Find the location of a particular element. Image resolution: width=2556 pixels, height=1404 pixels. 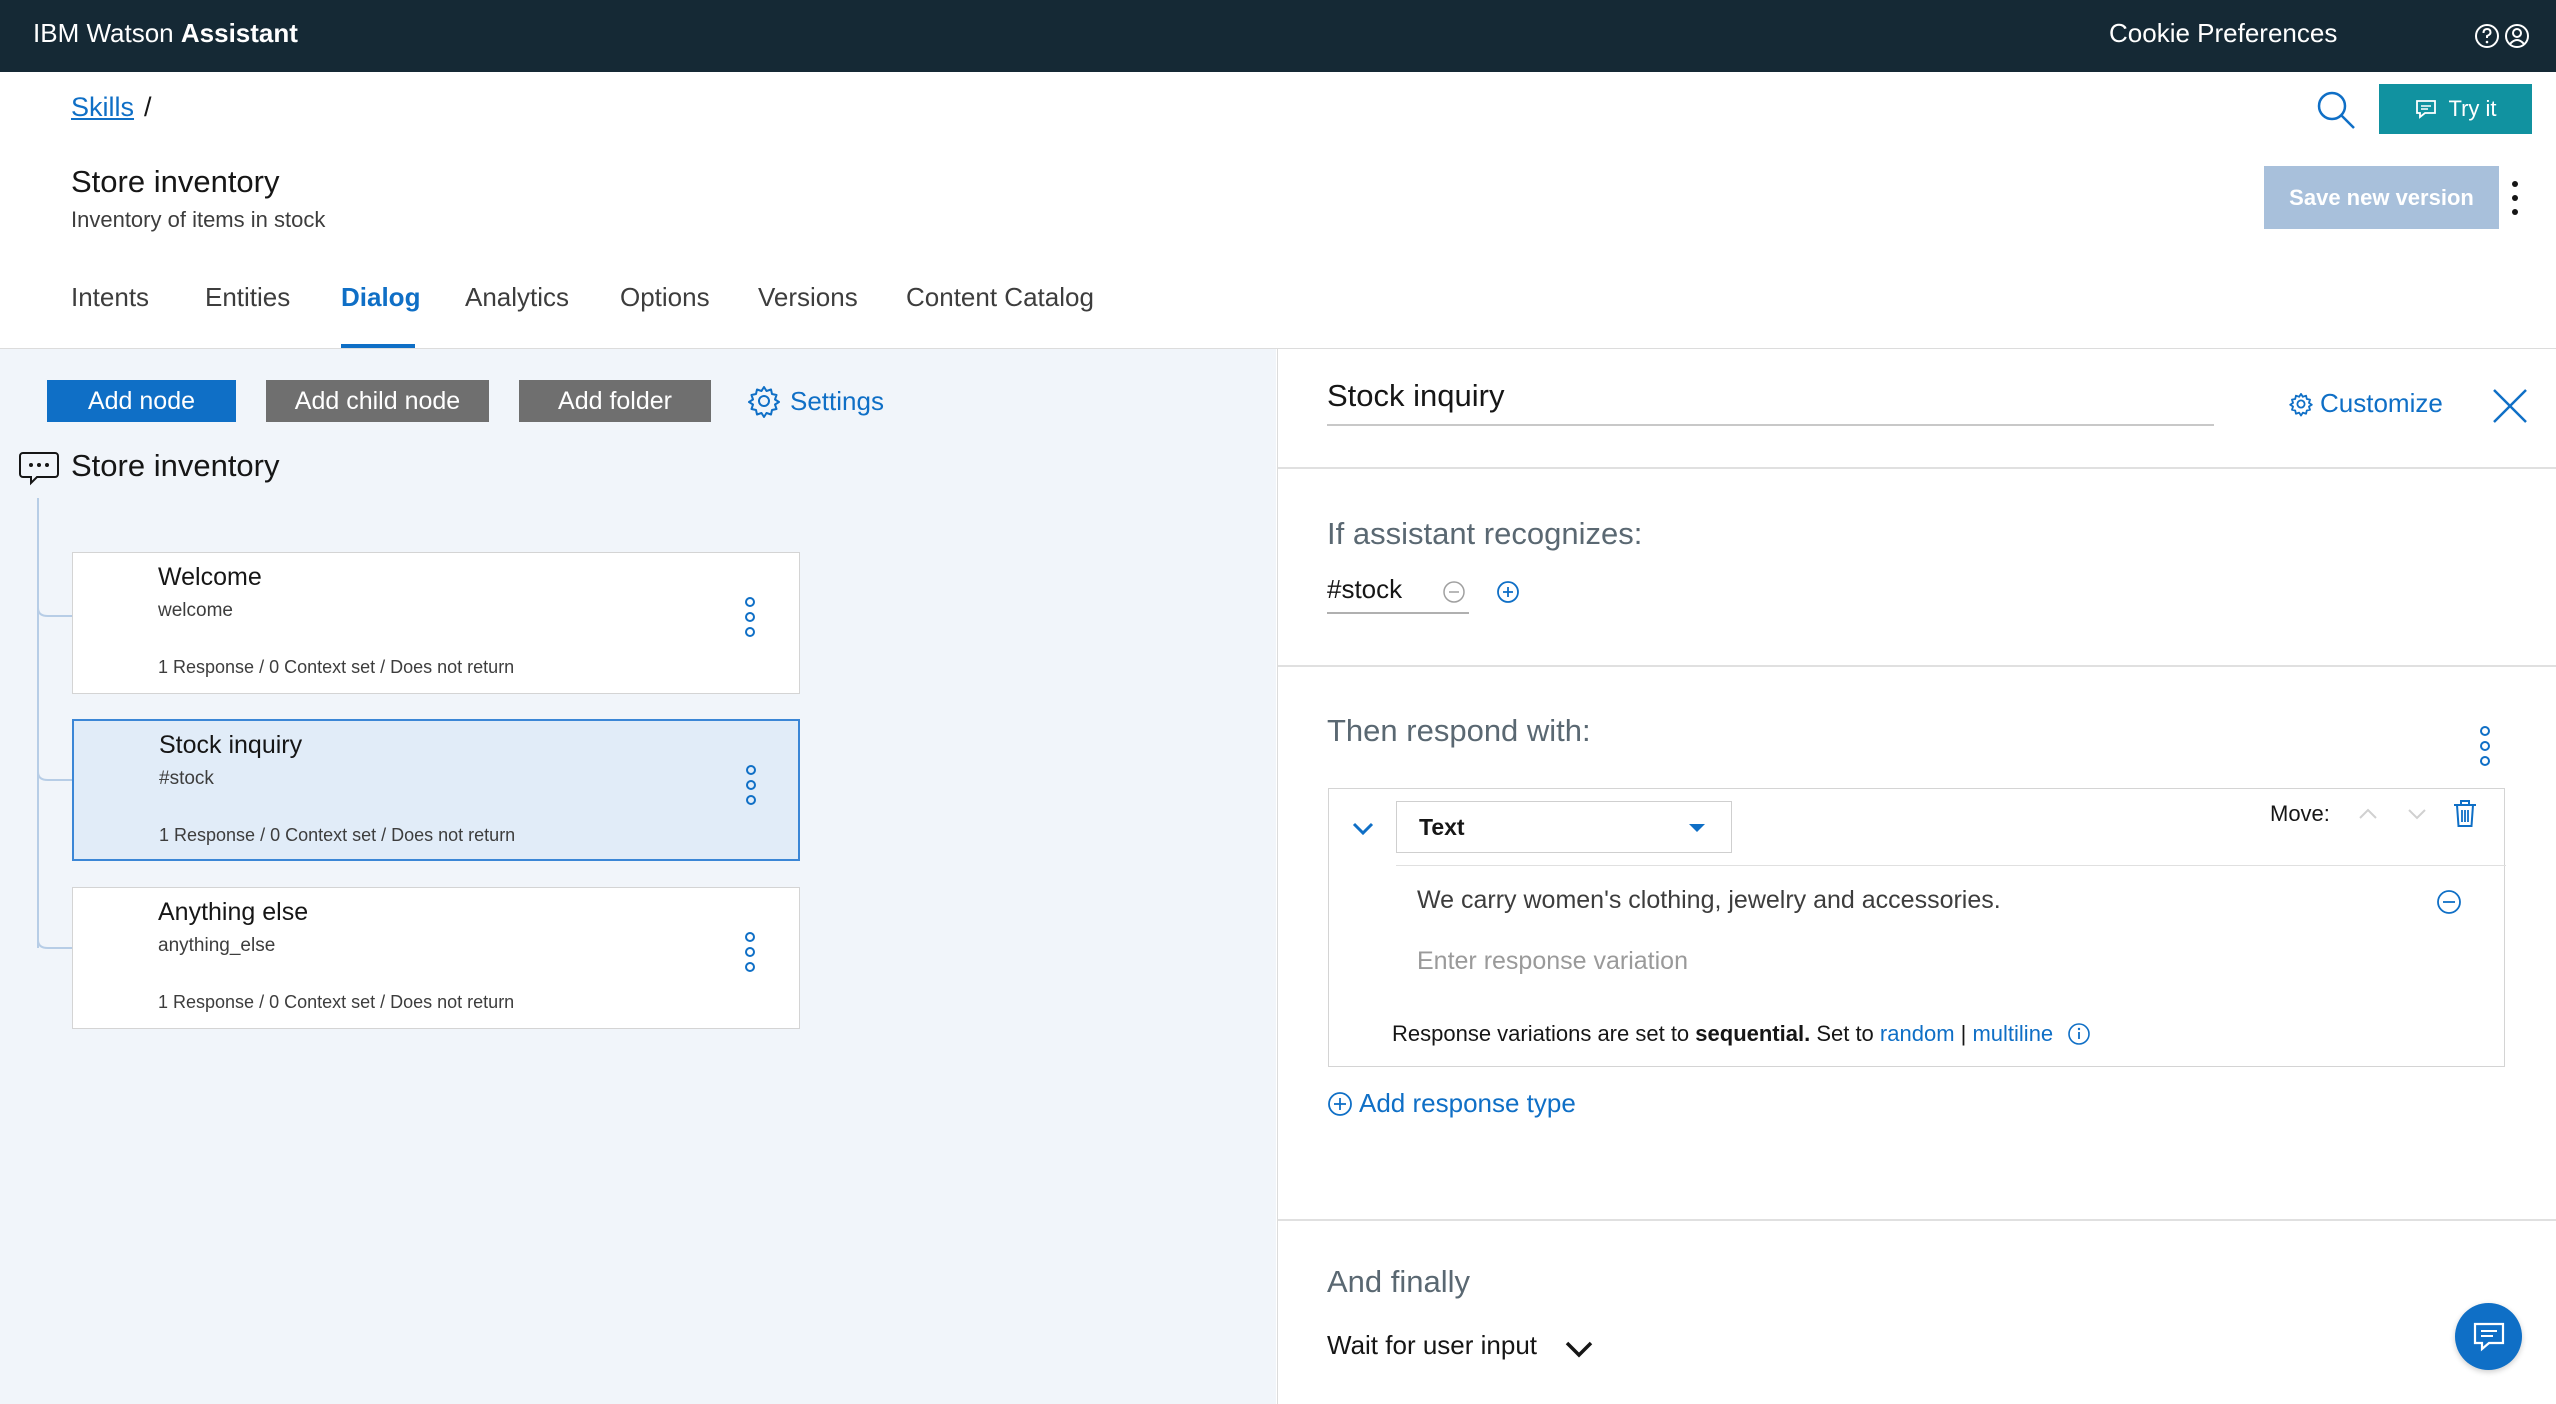

response-overflow-menu-icon is located at coordinates (2485, 746).